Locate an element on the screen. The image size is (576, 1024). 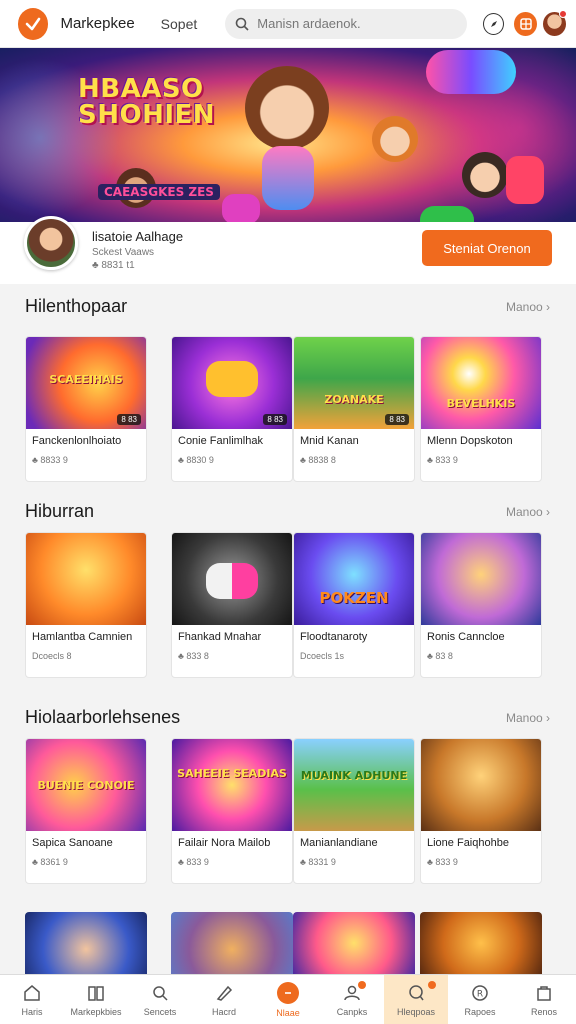
search-bar is located at coordinates (346, 23).